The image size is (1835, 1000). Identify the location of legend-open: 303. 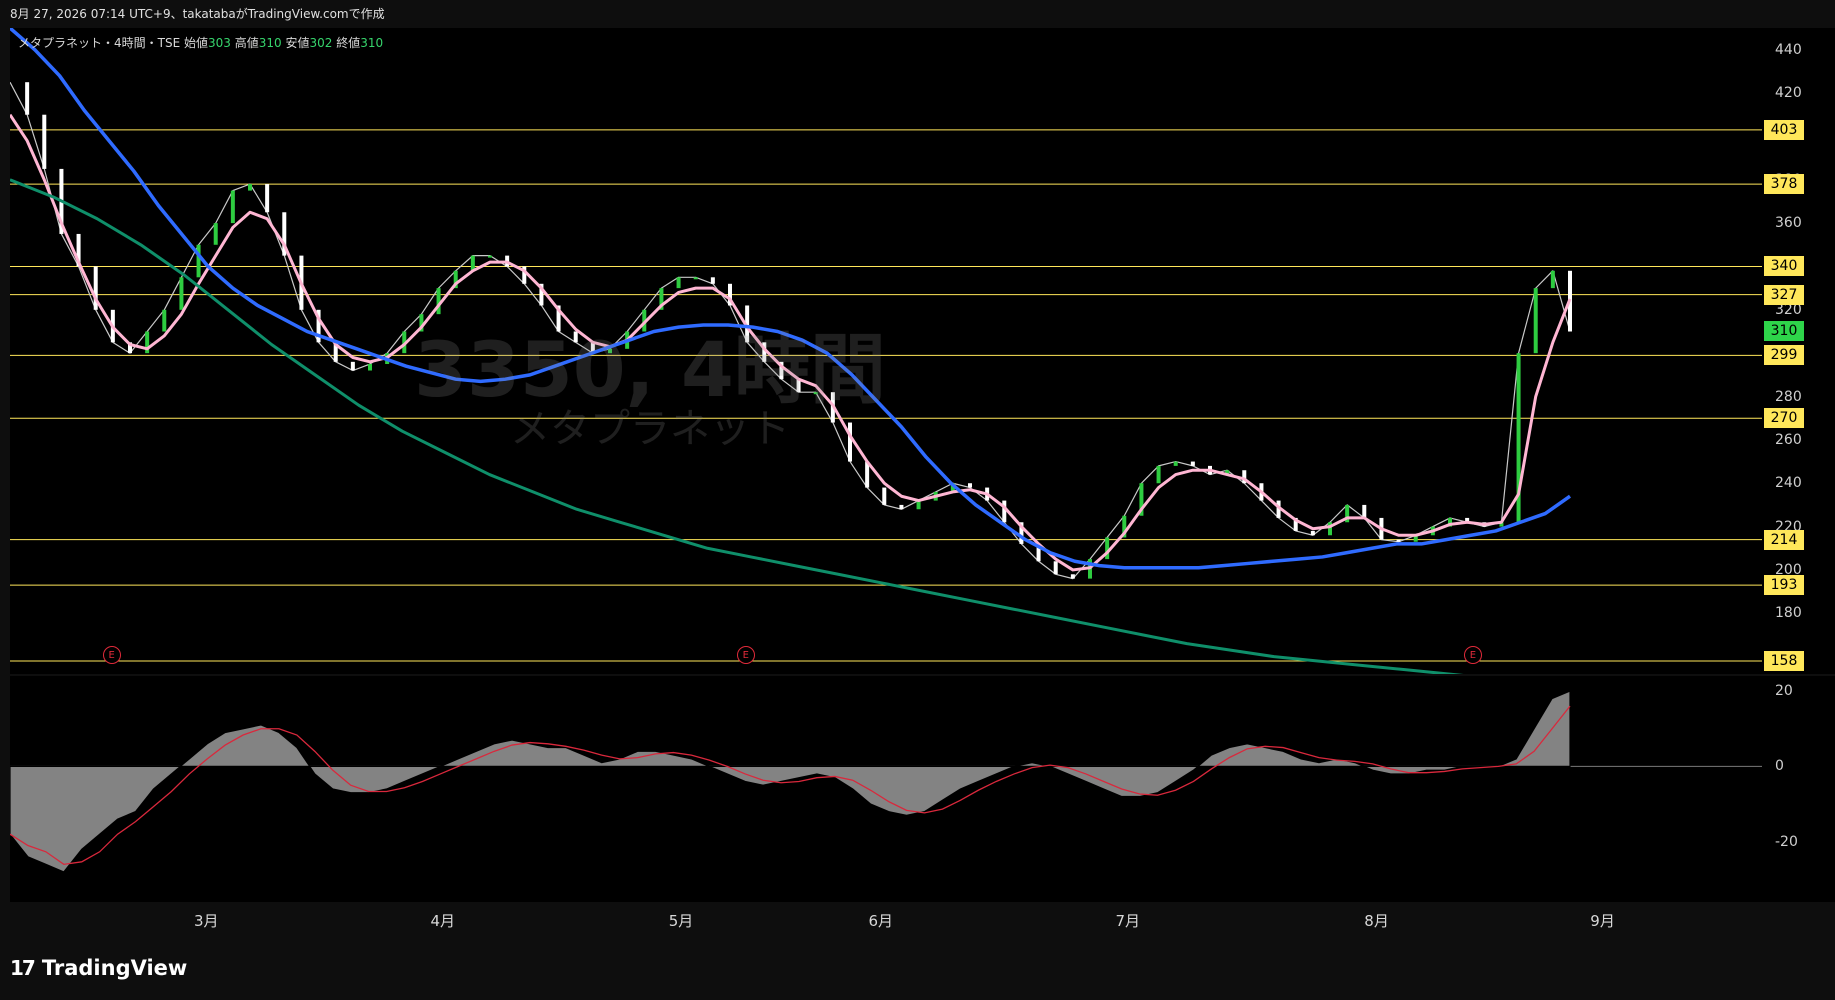
(219, 43).